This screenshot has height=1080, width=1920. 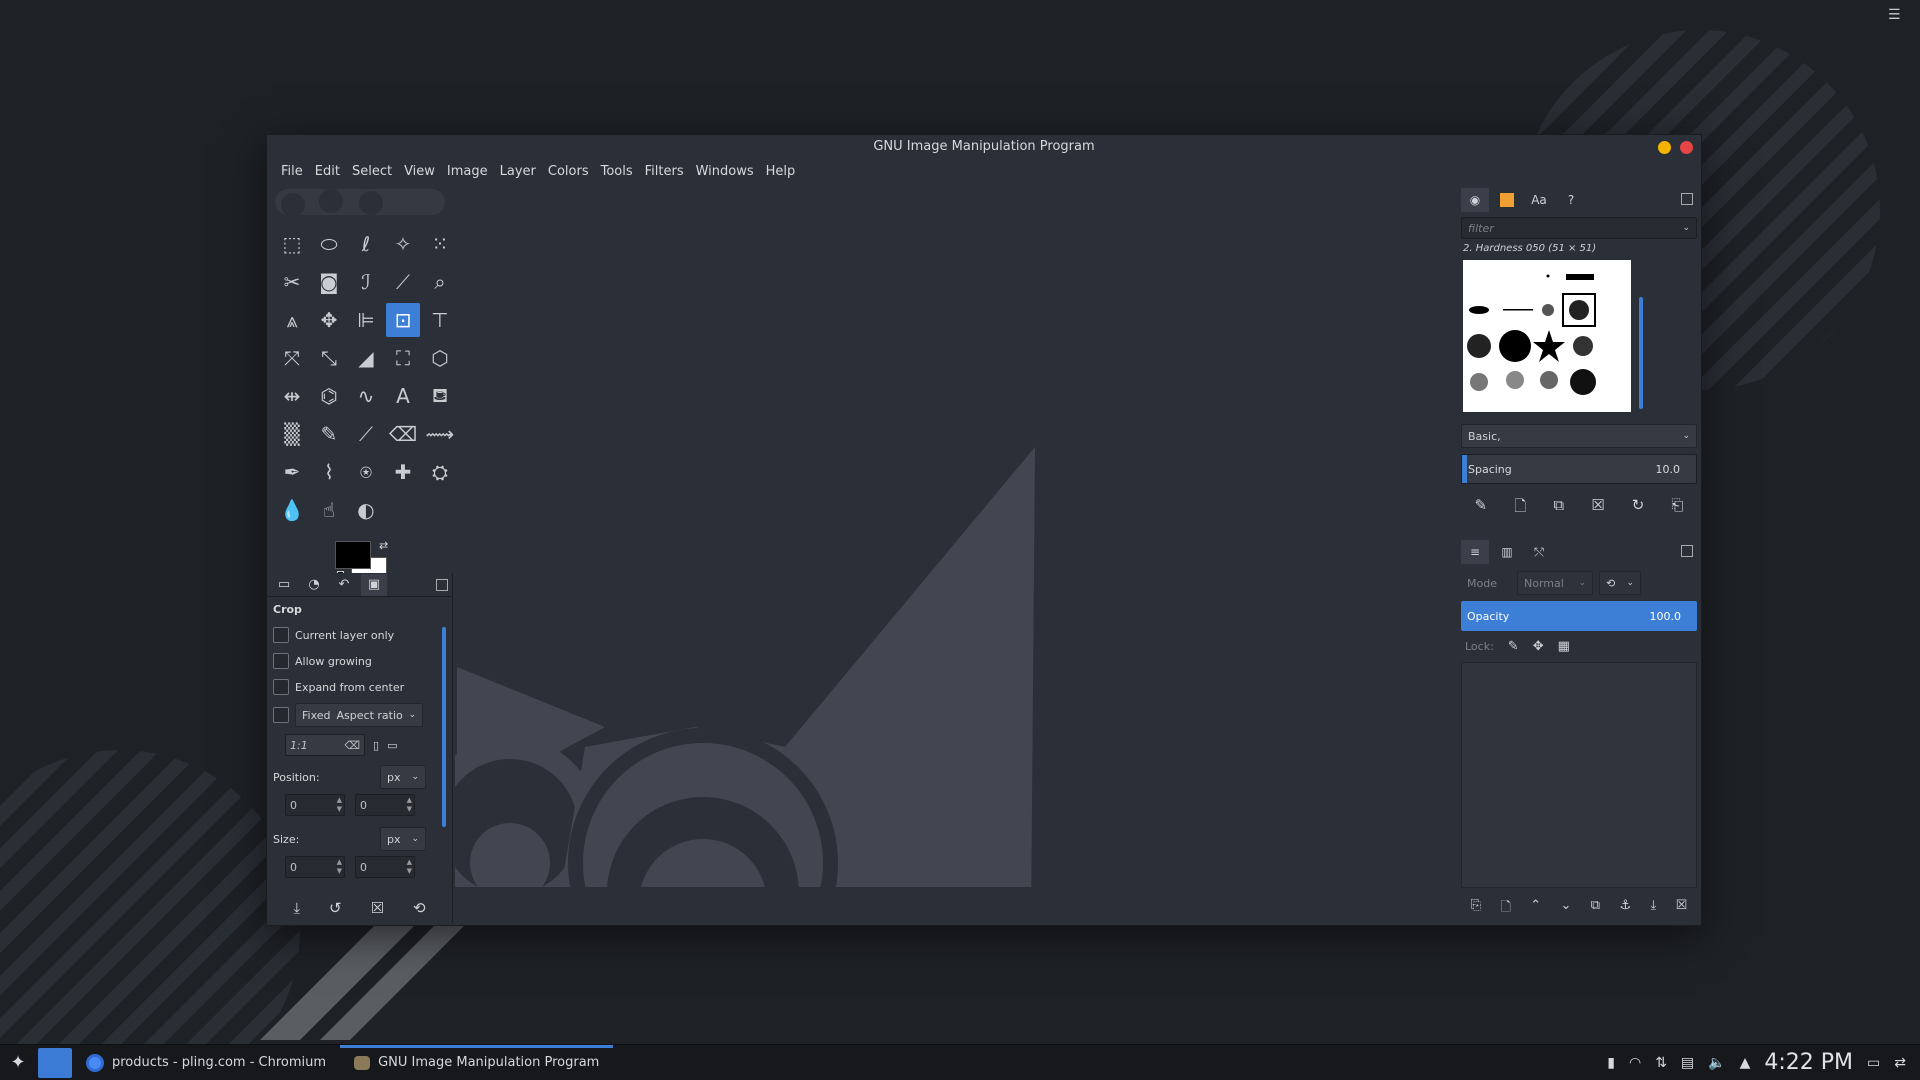 I want to click on rect-select-icon: ⬚, so click(x=292, y=244).